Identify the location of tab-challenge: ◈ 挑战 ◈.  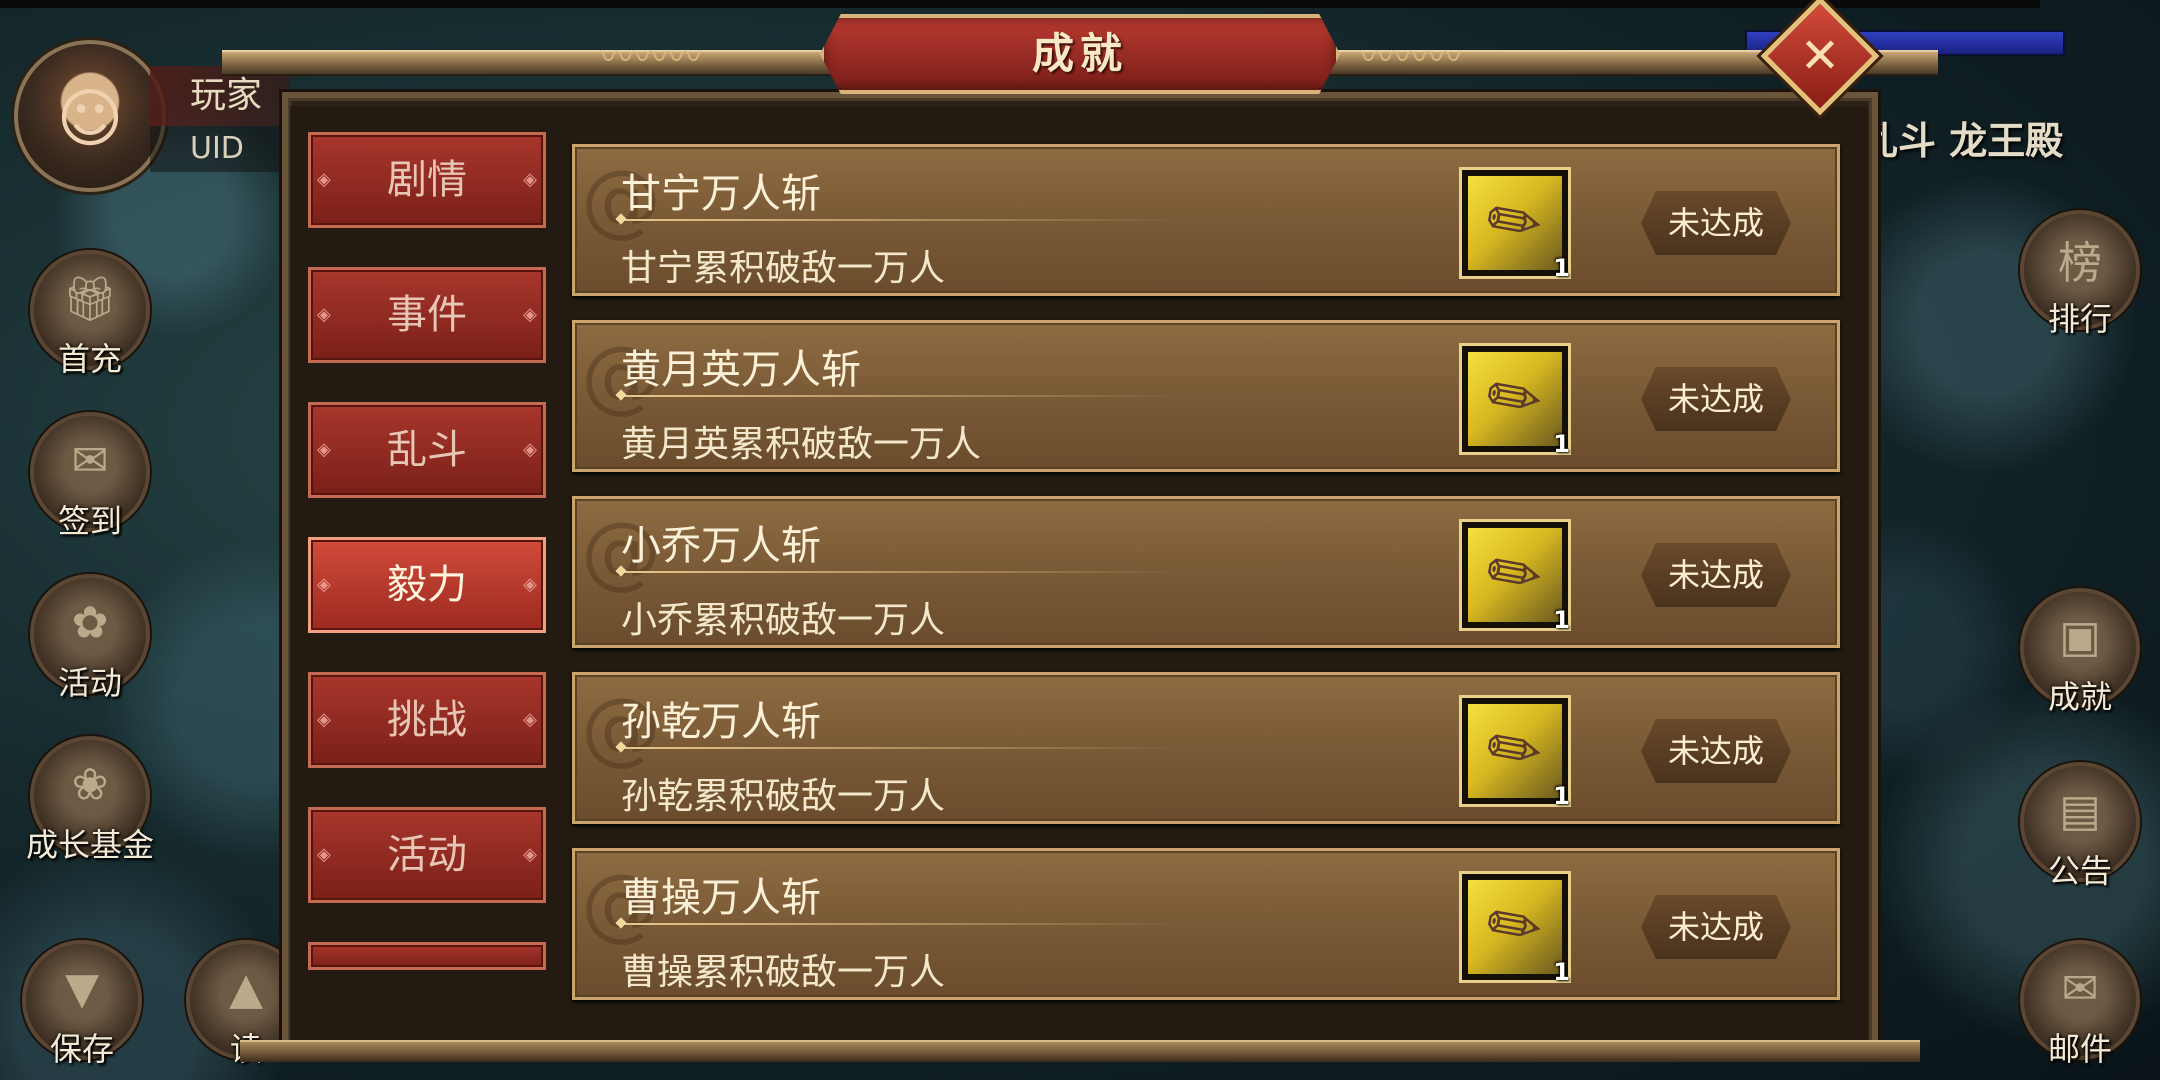
(427, 720).